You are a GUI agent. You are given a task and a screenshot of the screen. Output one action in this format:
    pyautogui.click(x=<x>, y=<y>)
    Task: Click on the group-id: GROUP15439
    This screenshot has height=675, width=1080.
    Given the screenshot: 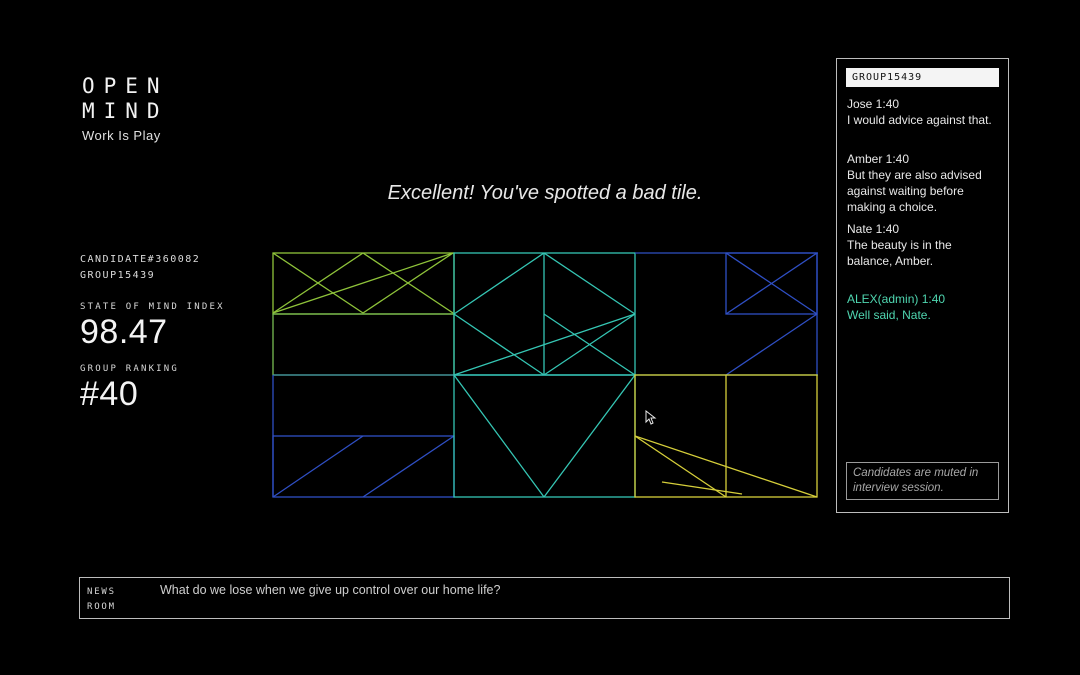 What is the action you would take?
    pyautogui.click(x=118, y=275)
    